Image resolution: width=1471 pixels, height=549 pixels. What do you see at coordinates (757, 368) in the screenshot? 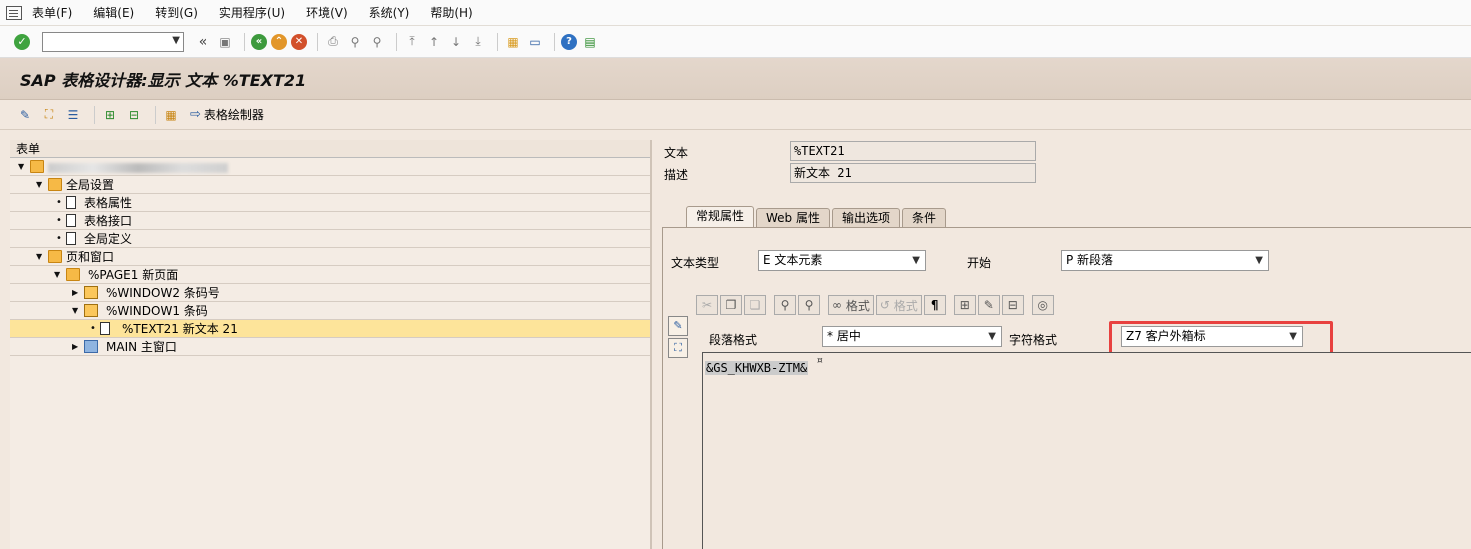
I see `editor-text: &GS_KHWXB-ZTM&` at bounding box center [757, 368].